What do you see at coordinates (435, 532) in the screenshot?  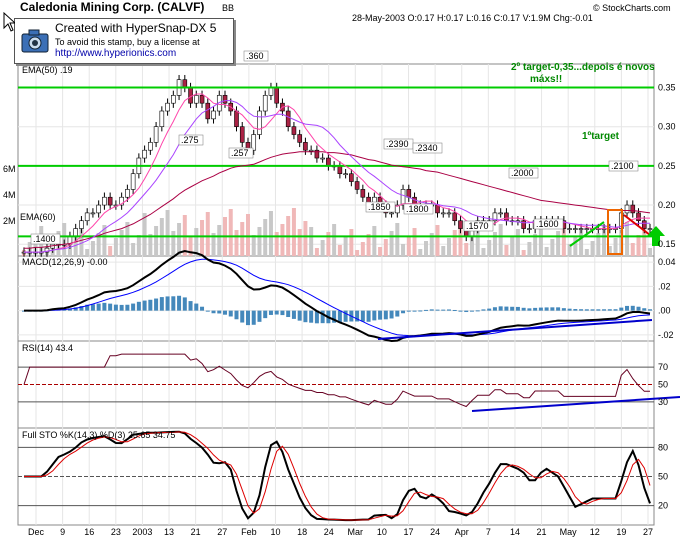 I see `x-tick-label: 24` at bounding box center [435, 532].